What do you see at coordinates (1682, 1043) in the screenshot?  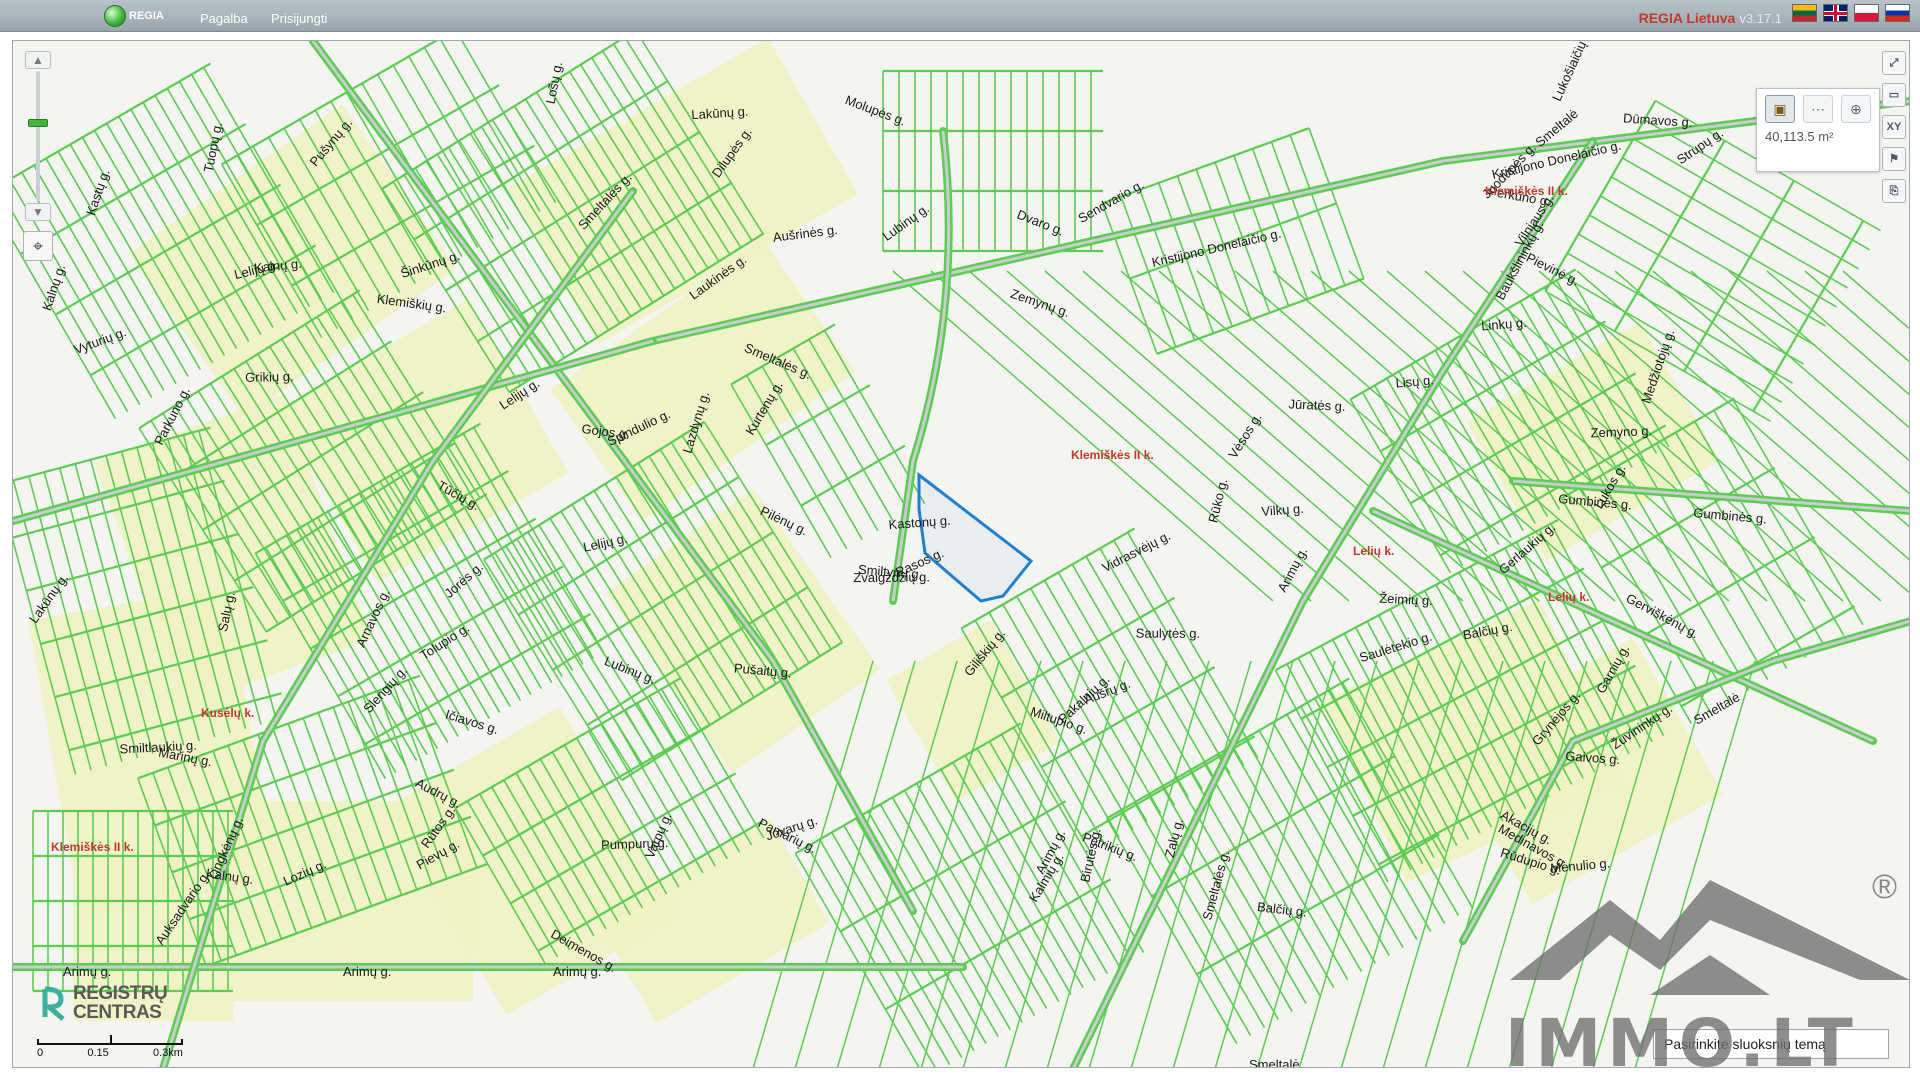 I see `watermark-text: IMMO.LT` at bounding box center [1682, 1043].